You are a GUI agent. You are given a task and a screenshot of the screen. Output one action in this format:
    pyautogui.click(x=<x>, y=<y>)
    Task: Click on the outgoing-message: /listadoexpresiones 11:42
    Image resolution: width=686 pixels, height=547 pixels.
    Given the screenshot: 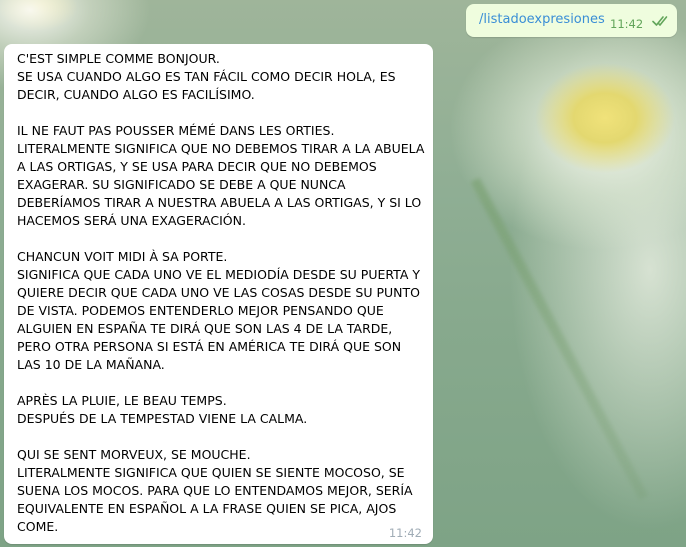 What is the action you would take?
    pyautogui.click(x=571, y=20)
    